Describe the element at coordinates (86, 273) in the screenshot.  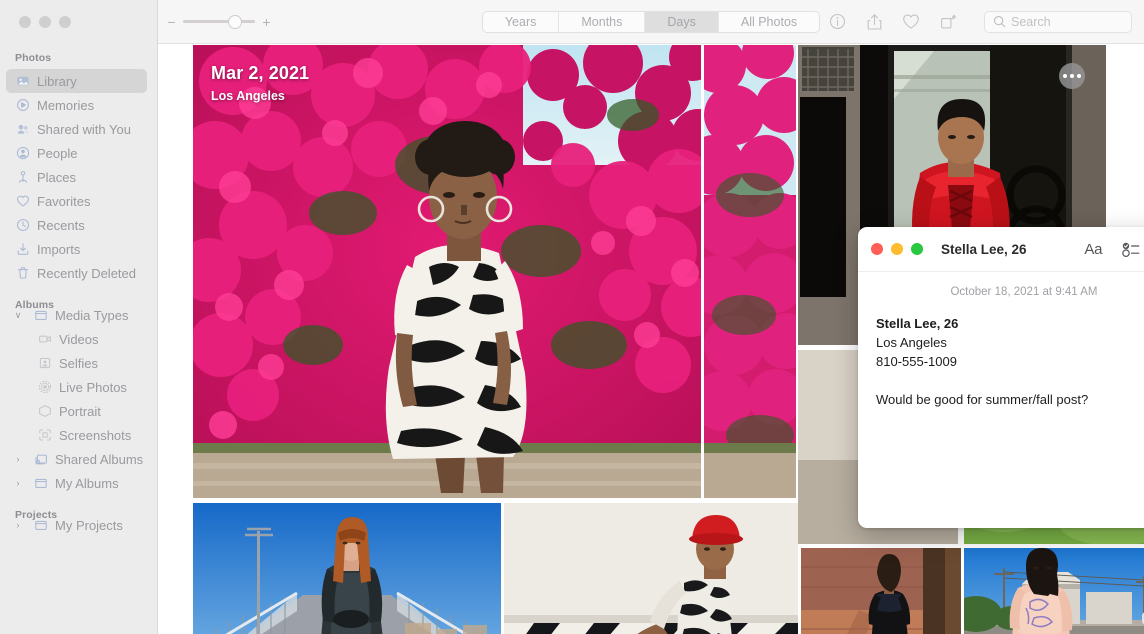
I see `sidebar-item-label: Recently Deleted` at that location.